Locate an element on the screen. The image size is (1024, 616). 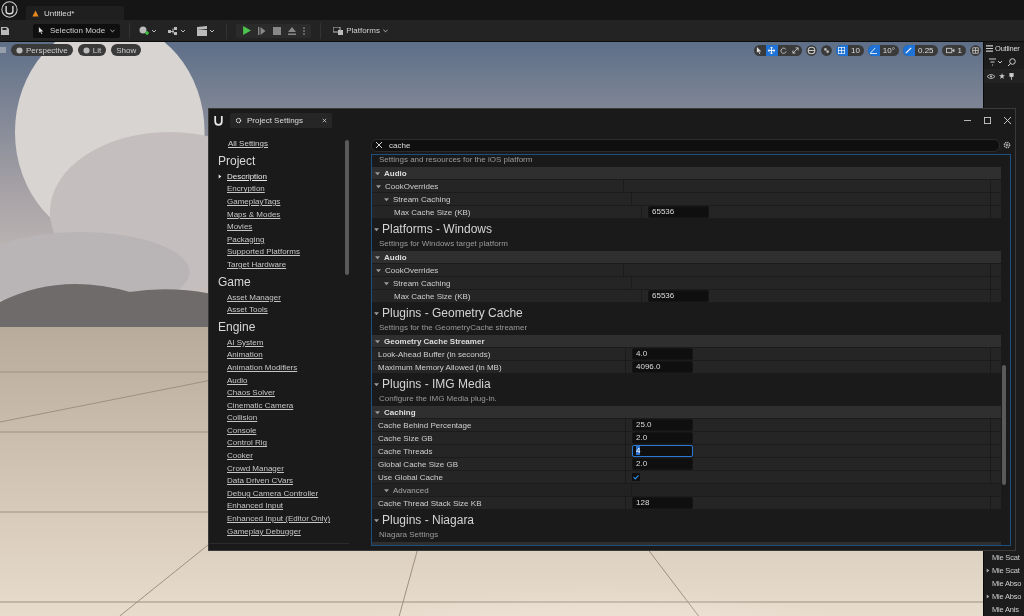
property-label: Max Cache Size (KB) is located at coordinates (432, 212).